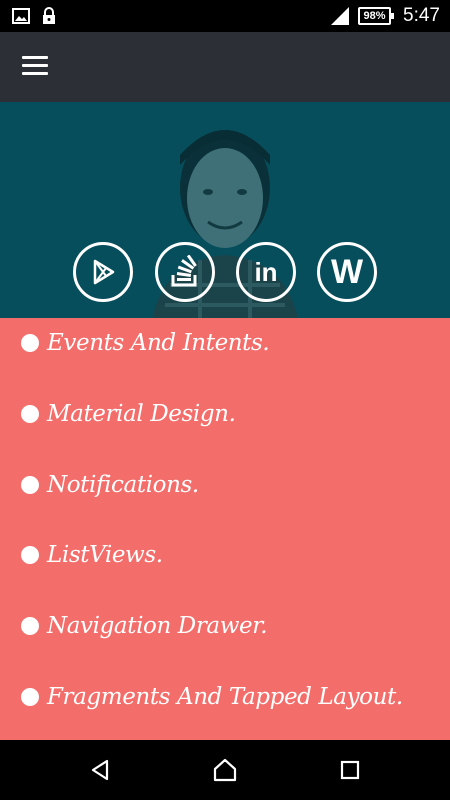 The width and height of the screenshot is (450, 800). I want to click on list-item-label: Fragments And Tapped Layout., so click(225, 697).